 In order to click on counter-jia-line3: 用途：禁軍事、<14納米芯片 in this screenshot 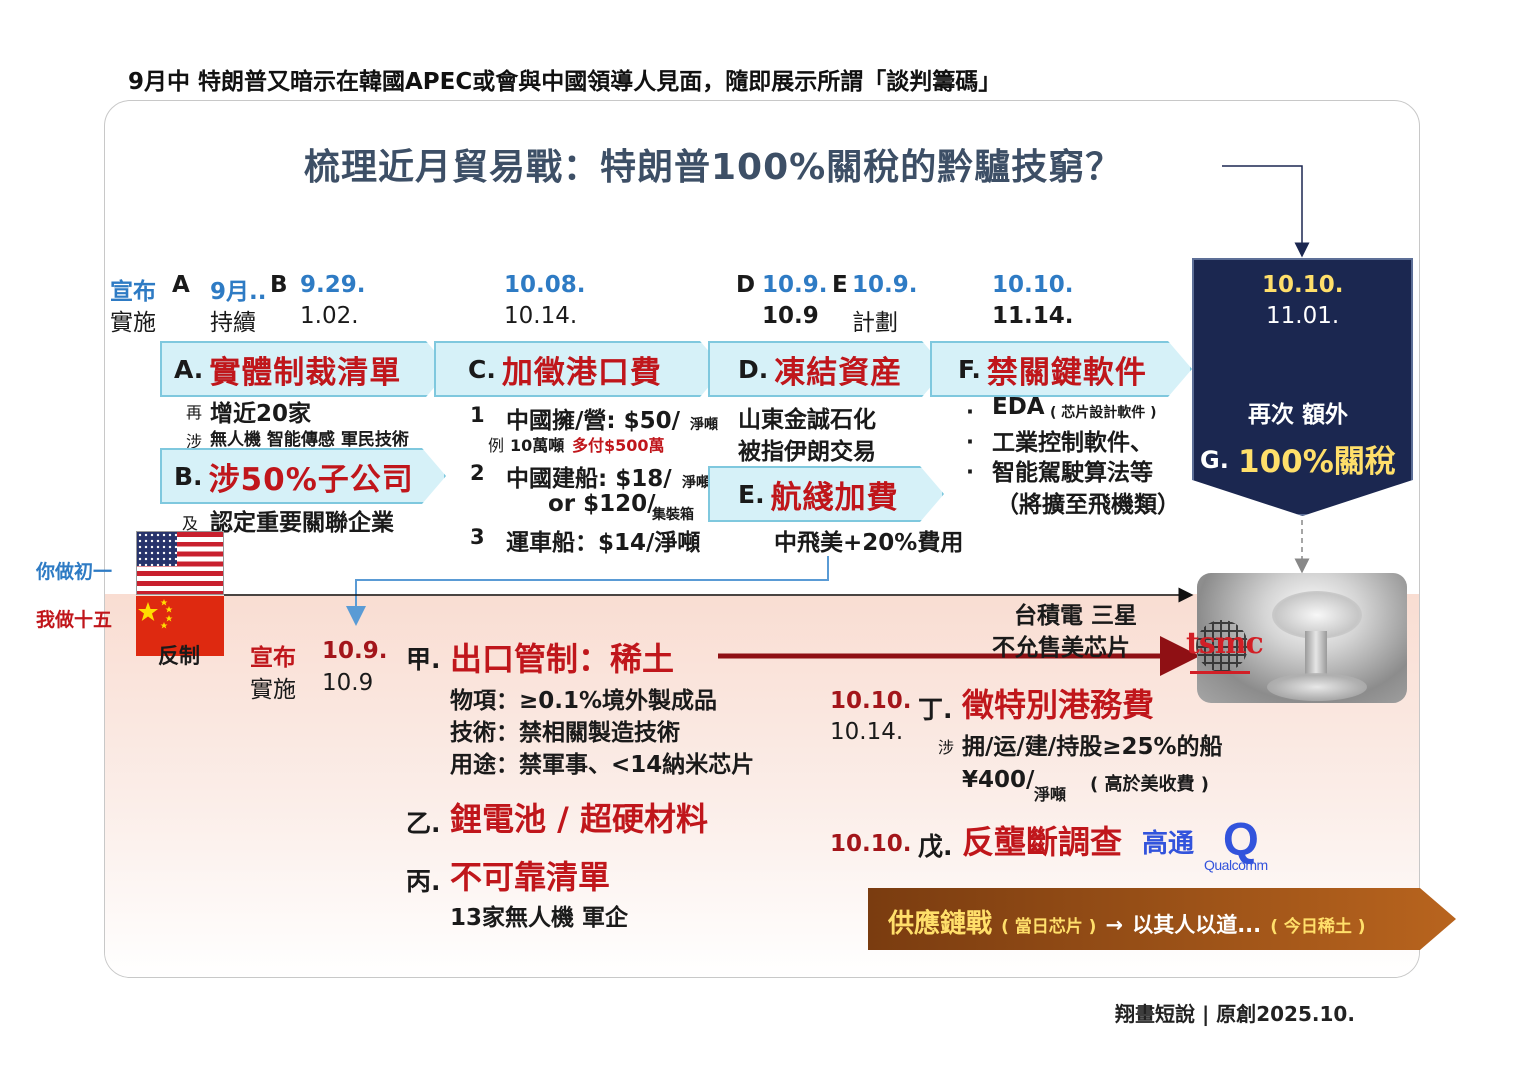, I will do `click(602, 765)`.